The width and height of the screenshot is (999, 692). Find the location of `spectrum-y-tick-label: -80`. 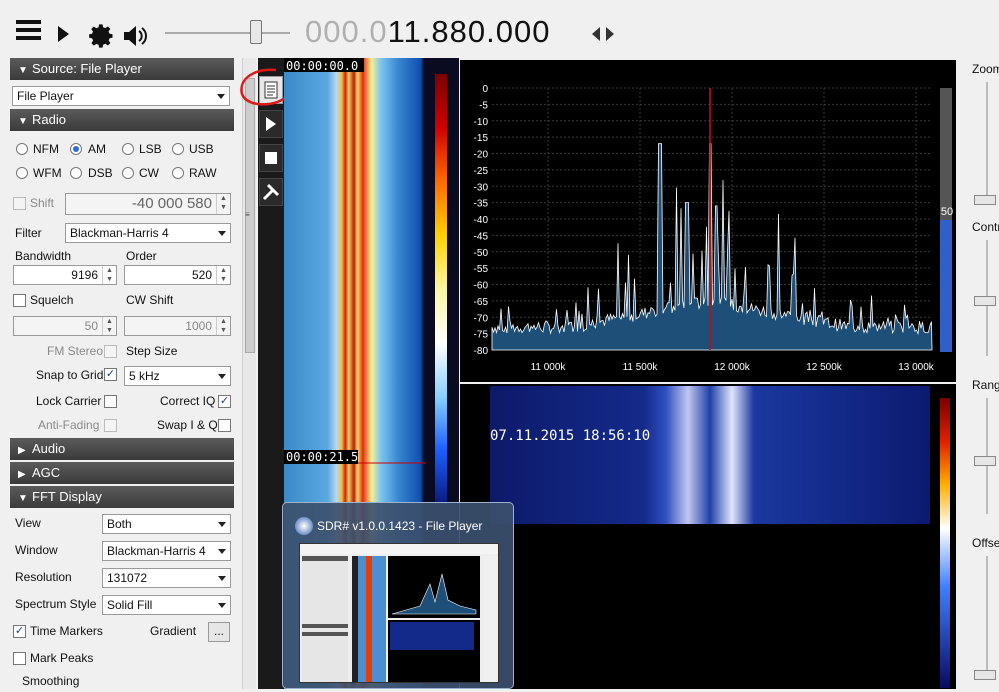

spectrum-y-tick-label: -80 is located at coordinates (481, 351).